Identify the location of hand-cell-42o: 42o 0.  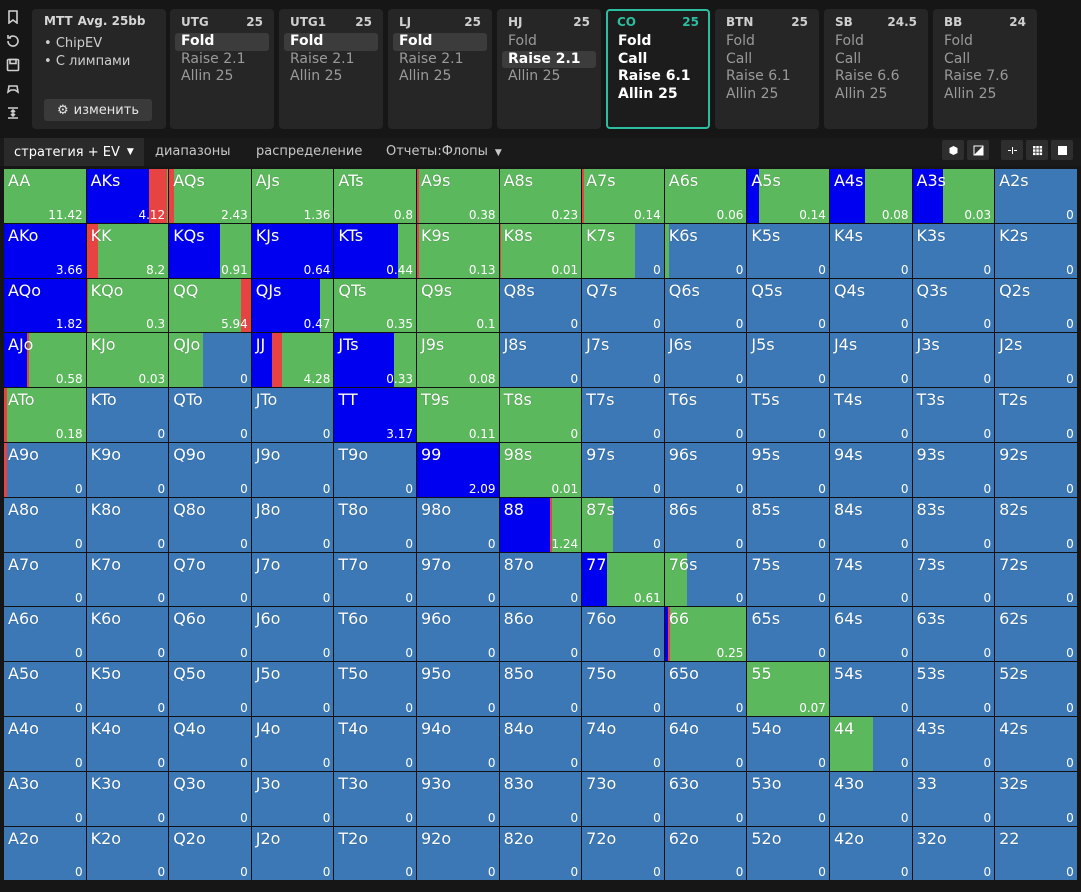
(870, 853).